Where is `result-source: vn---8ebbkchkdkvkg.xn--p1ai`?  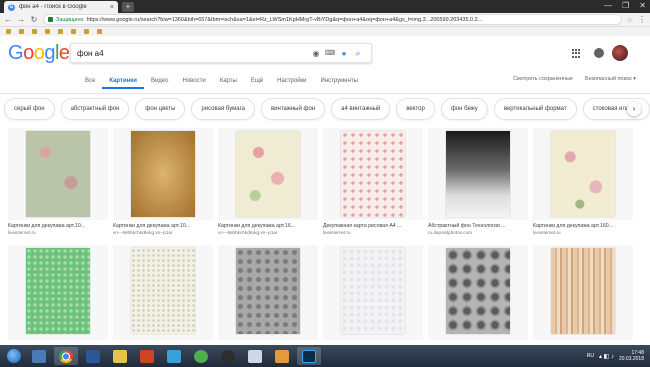
result-source: vn---8ebbkchkdkvkg.xn--p1ai is located at coordinates (142, 232).